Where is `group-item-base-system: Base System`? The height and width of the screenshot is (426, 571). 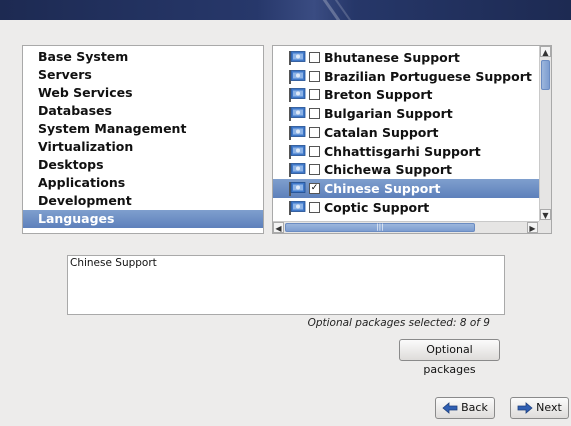 group-item-base-system: Base System is located at coordinates (143, 57).